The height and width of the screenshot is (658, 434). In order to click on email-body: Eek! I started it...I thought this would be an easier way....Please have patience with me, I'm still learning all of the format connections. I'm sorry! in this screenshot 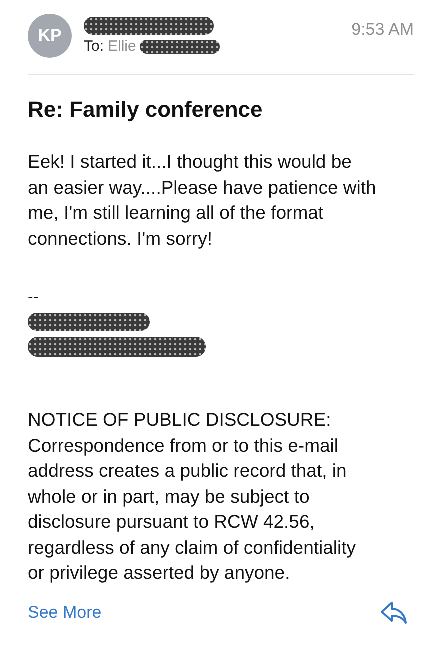, I will do `click(203, 200)`.